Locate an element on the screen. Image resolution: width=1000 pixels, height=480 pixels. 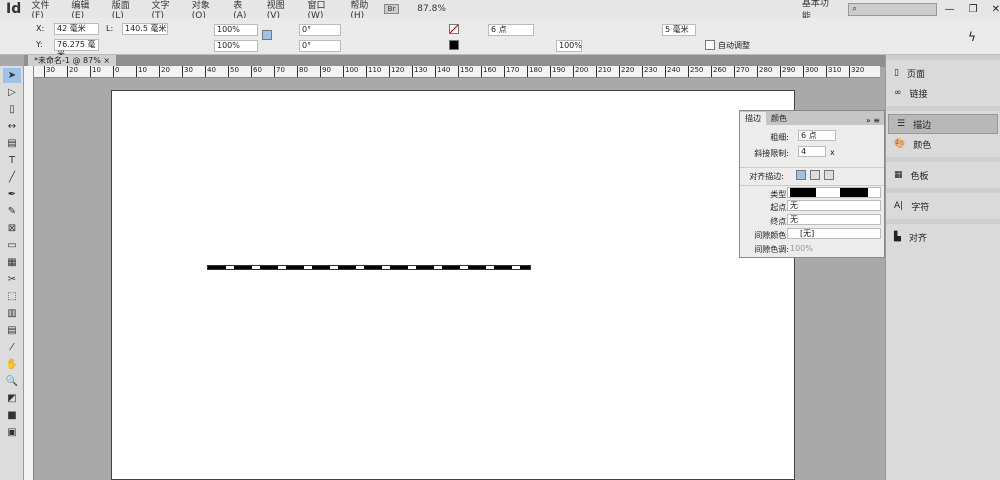
length-field: 140.5 毫米 is located at coordinates (145, 29).